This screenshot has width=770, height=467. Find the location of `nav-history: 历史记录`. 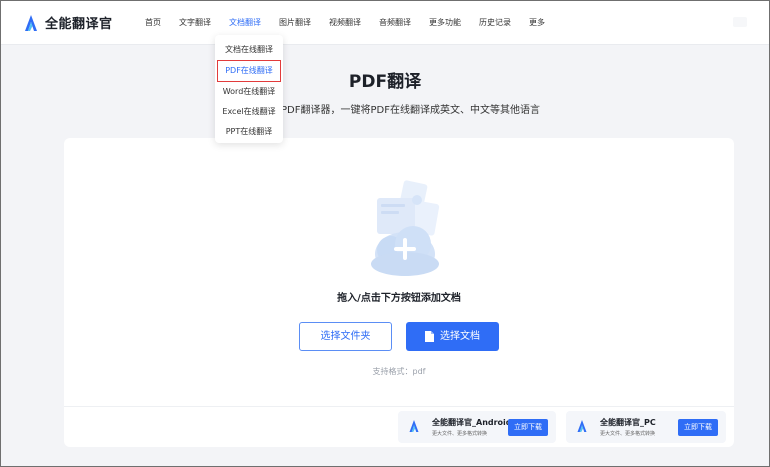

nav-history: 历史记录 is located at coordinates (495, 23).